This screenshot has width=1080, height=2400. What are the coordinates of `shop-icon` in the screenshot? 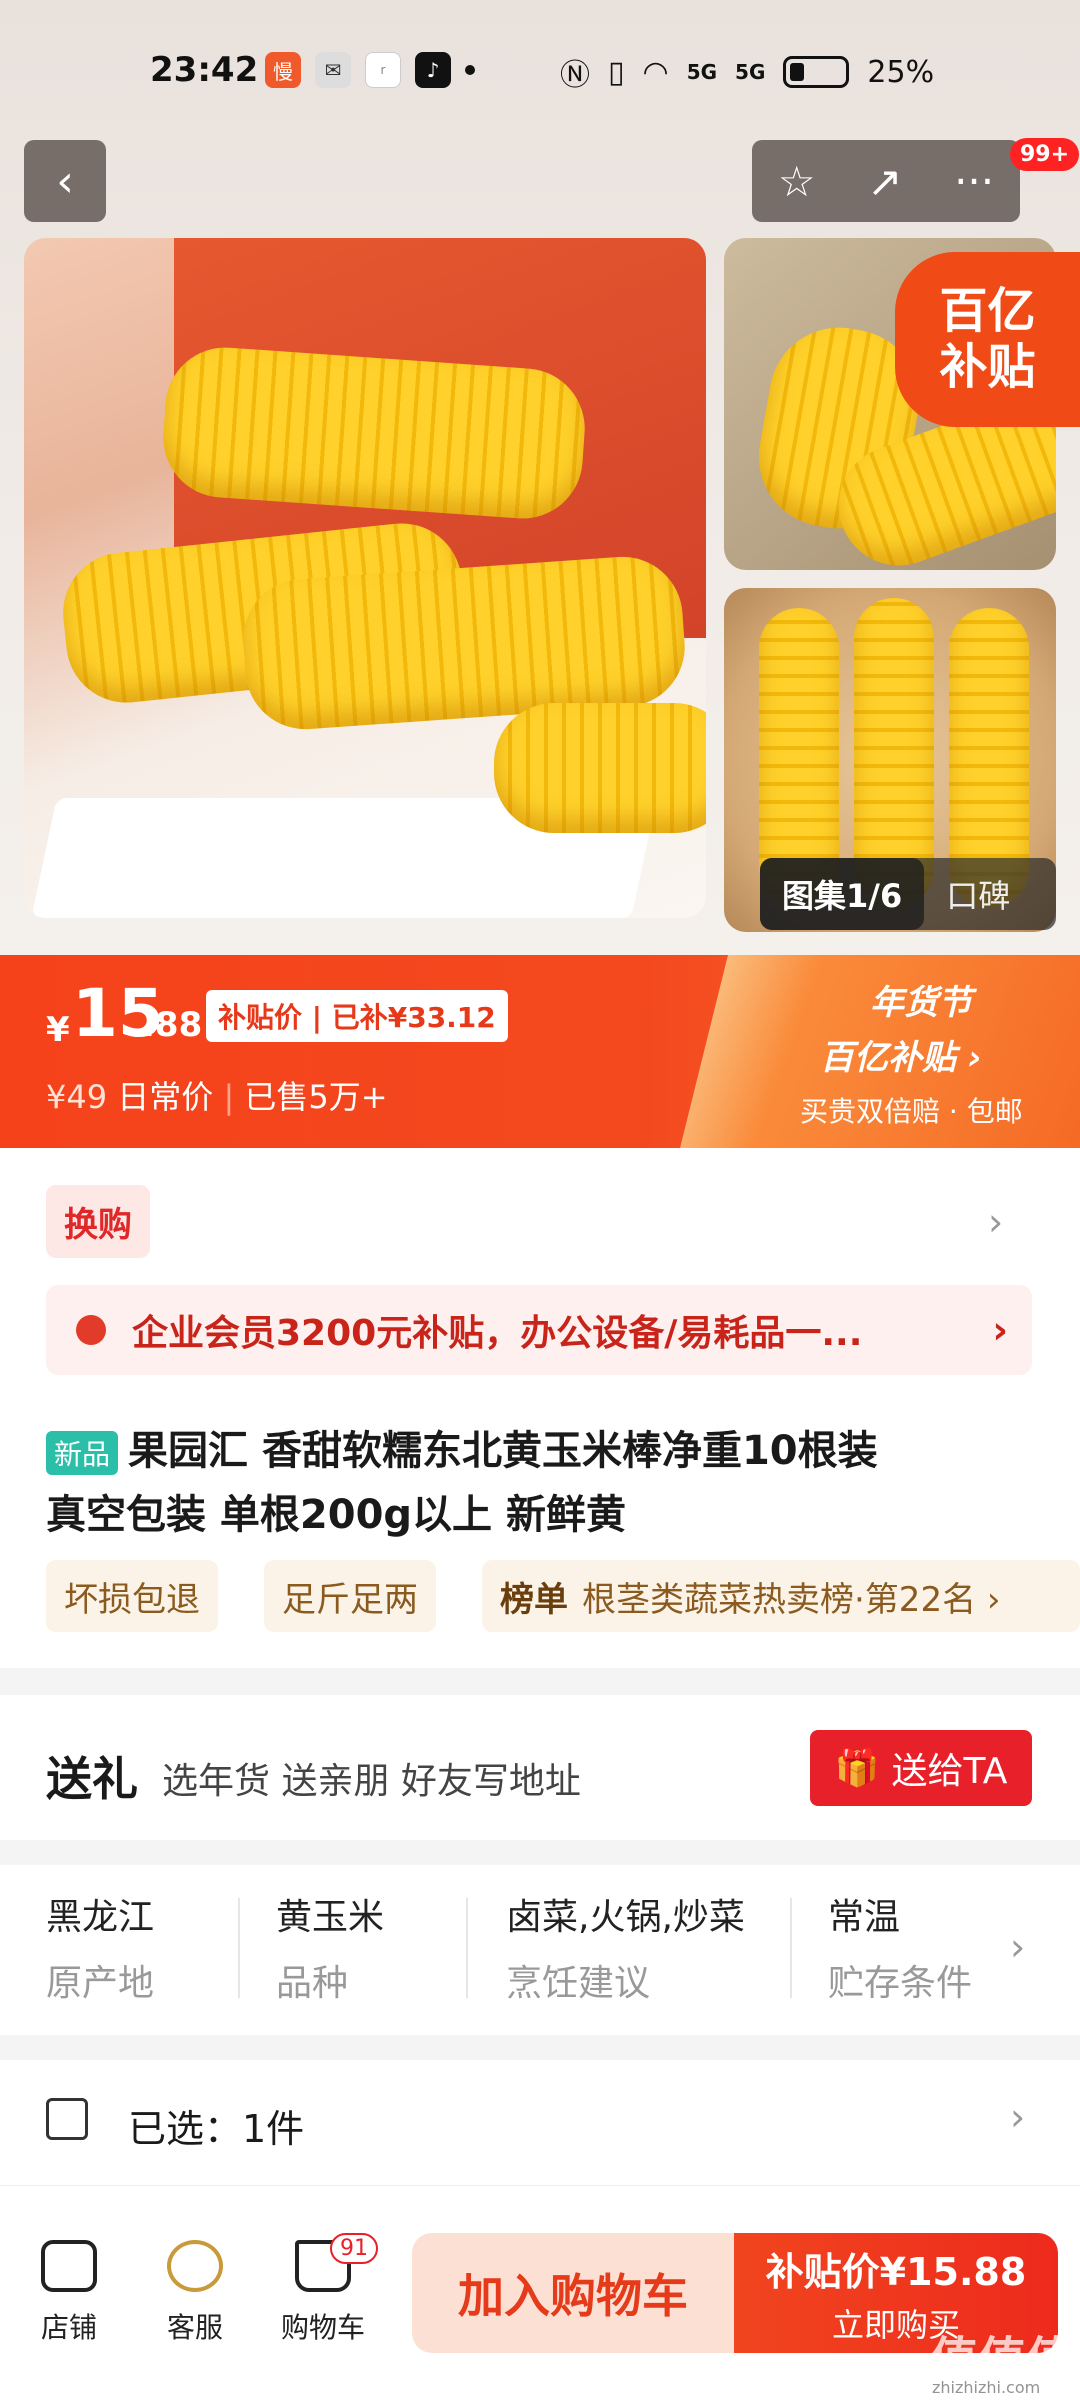 It's located at (69, 2266).